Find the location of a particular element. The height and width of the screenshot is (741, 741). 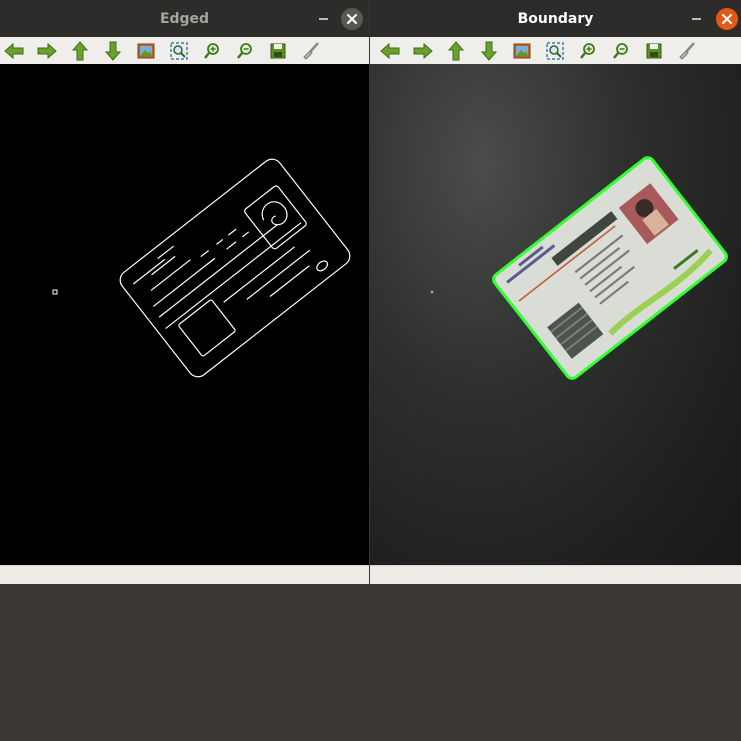

window-title: Boundary is located at coordinates (555, 19).